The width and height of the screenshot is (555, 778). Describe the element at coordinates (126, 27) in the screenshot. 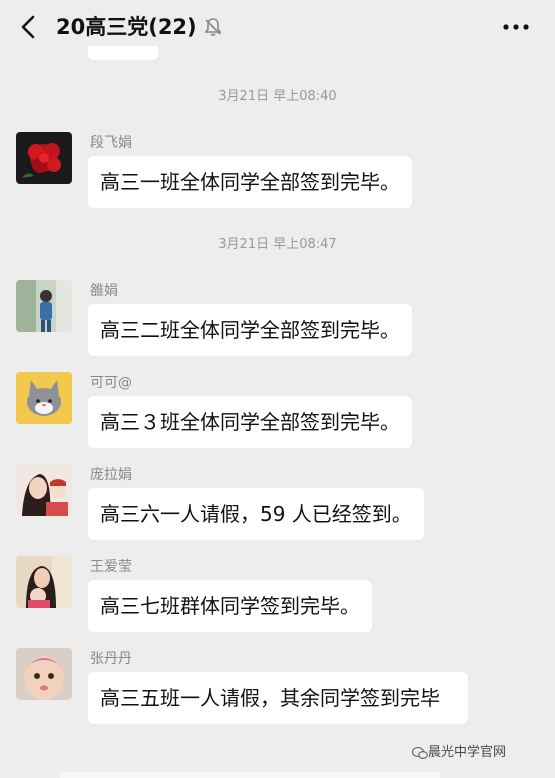

I see `chat-title: 20高三党(22)` at that location.